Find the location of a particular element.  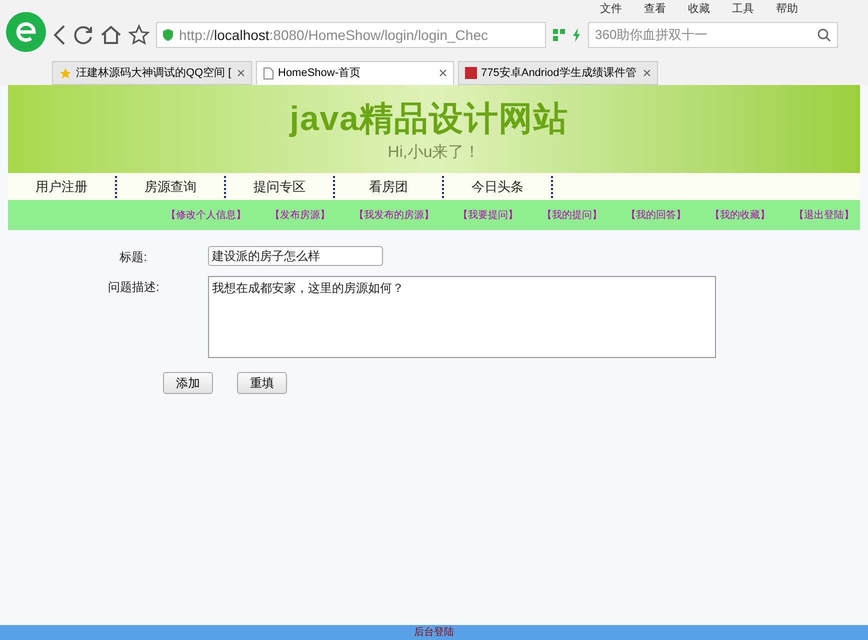

nav-link: 【我的回答】 is located at coordinates (656, 215).